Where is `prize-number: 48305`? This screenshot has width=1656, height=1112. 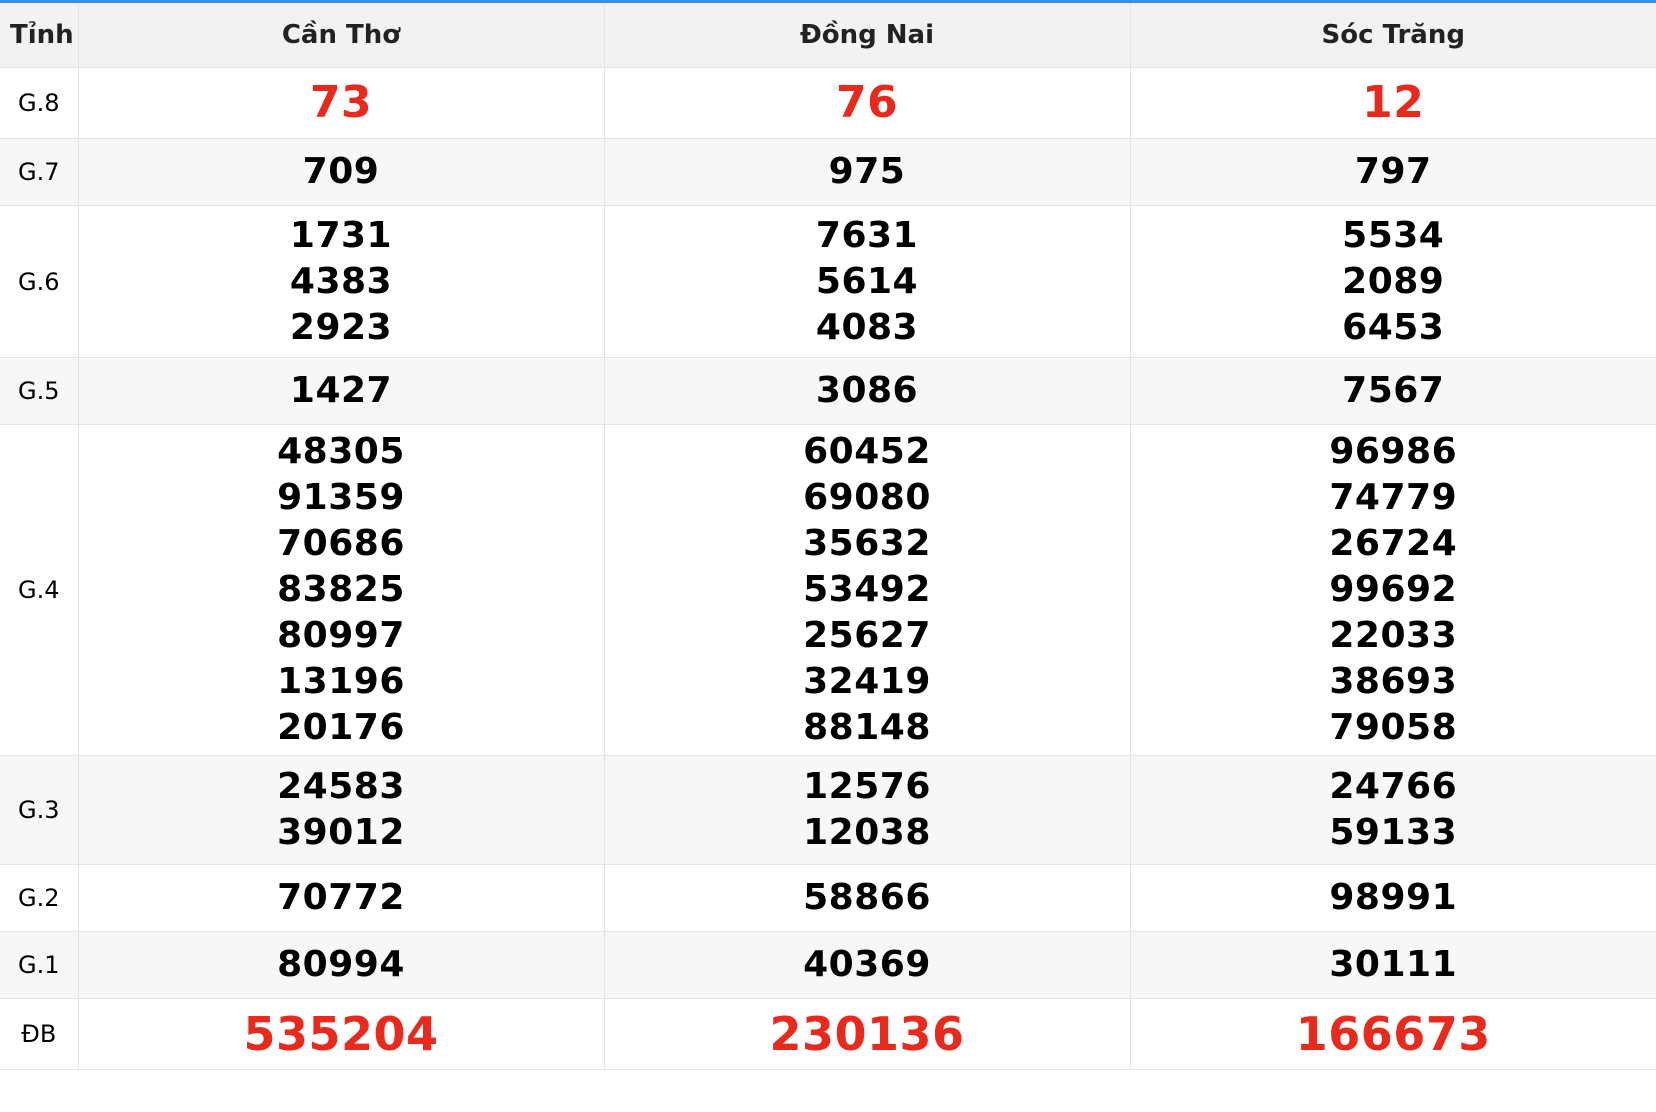 prize-number: 48305 is located at coordinates (341, 451).